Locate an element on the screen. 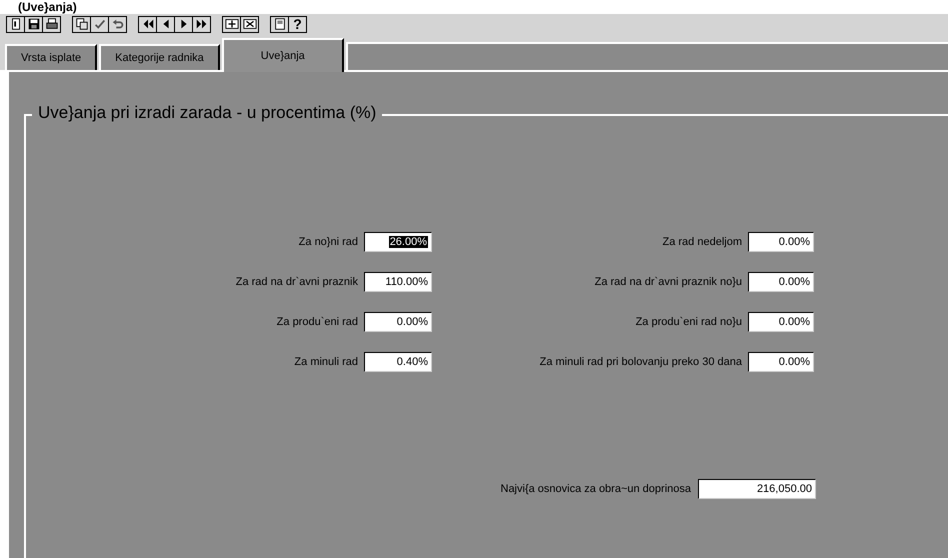 Image resolution: width=948 pixels, height=558 pixels. print-icon is located at coordinates (51, 24).